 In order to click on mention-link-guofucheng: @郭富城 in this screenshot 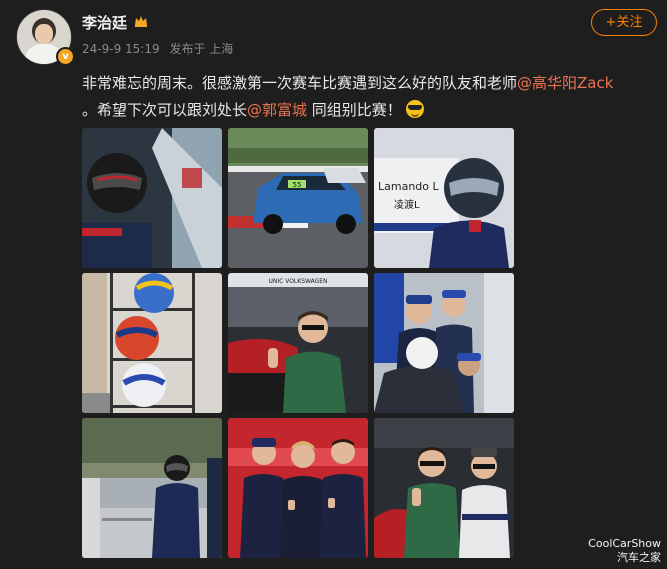, I will do `click(277, 110)`.